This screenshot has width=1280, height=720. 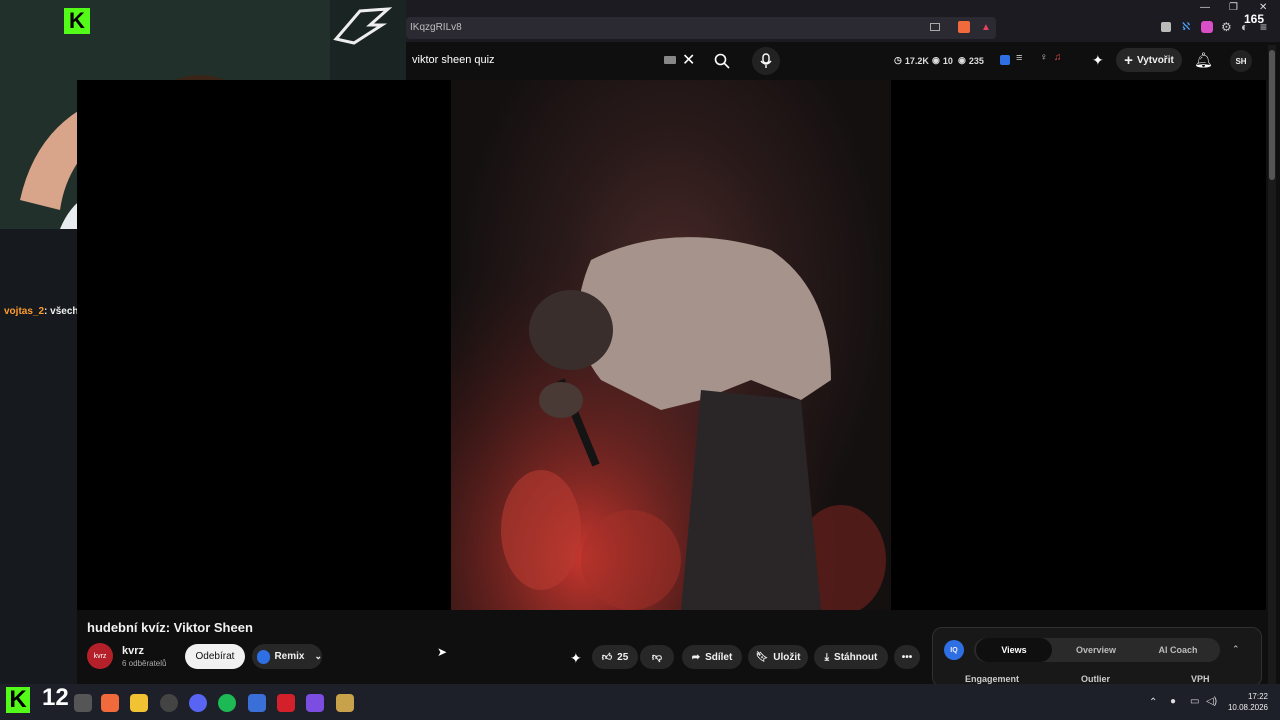 What do you see at coordinates (1207, 27) in the screenshot?
I see `extension-icon` at bounding box center [1207, 27].